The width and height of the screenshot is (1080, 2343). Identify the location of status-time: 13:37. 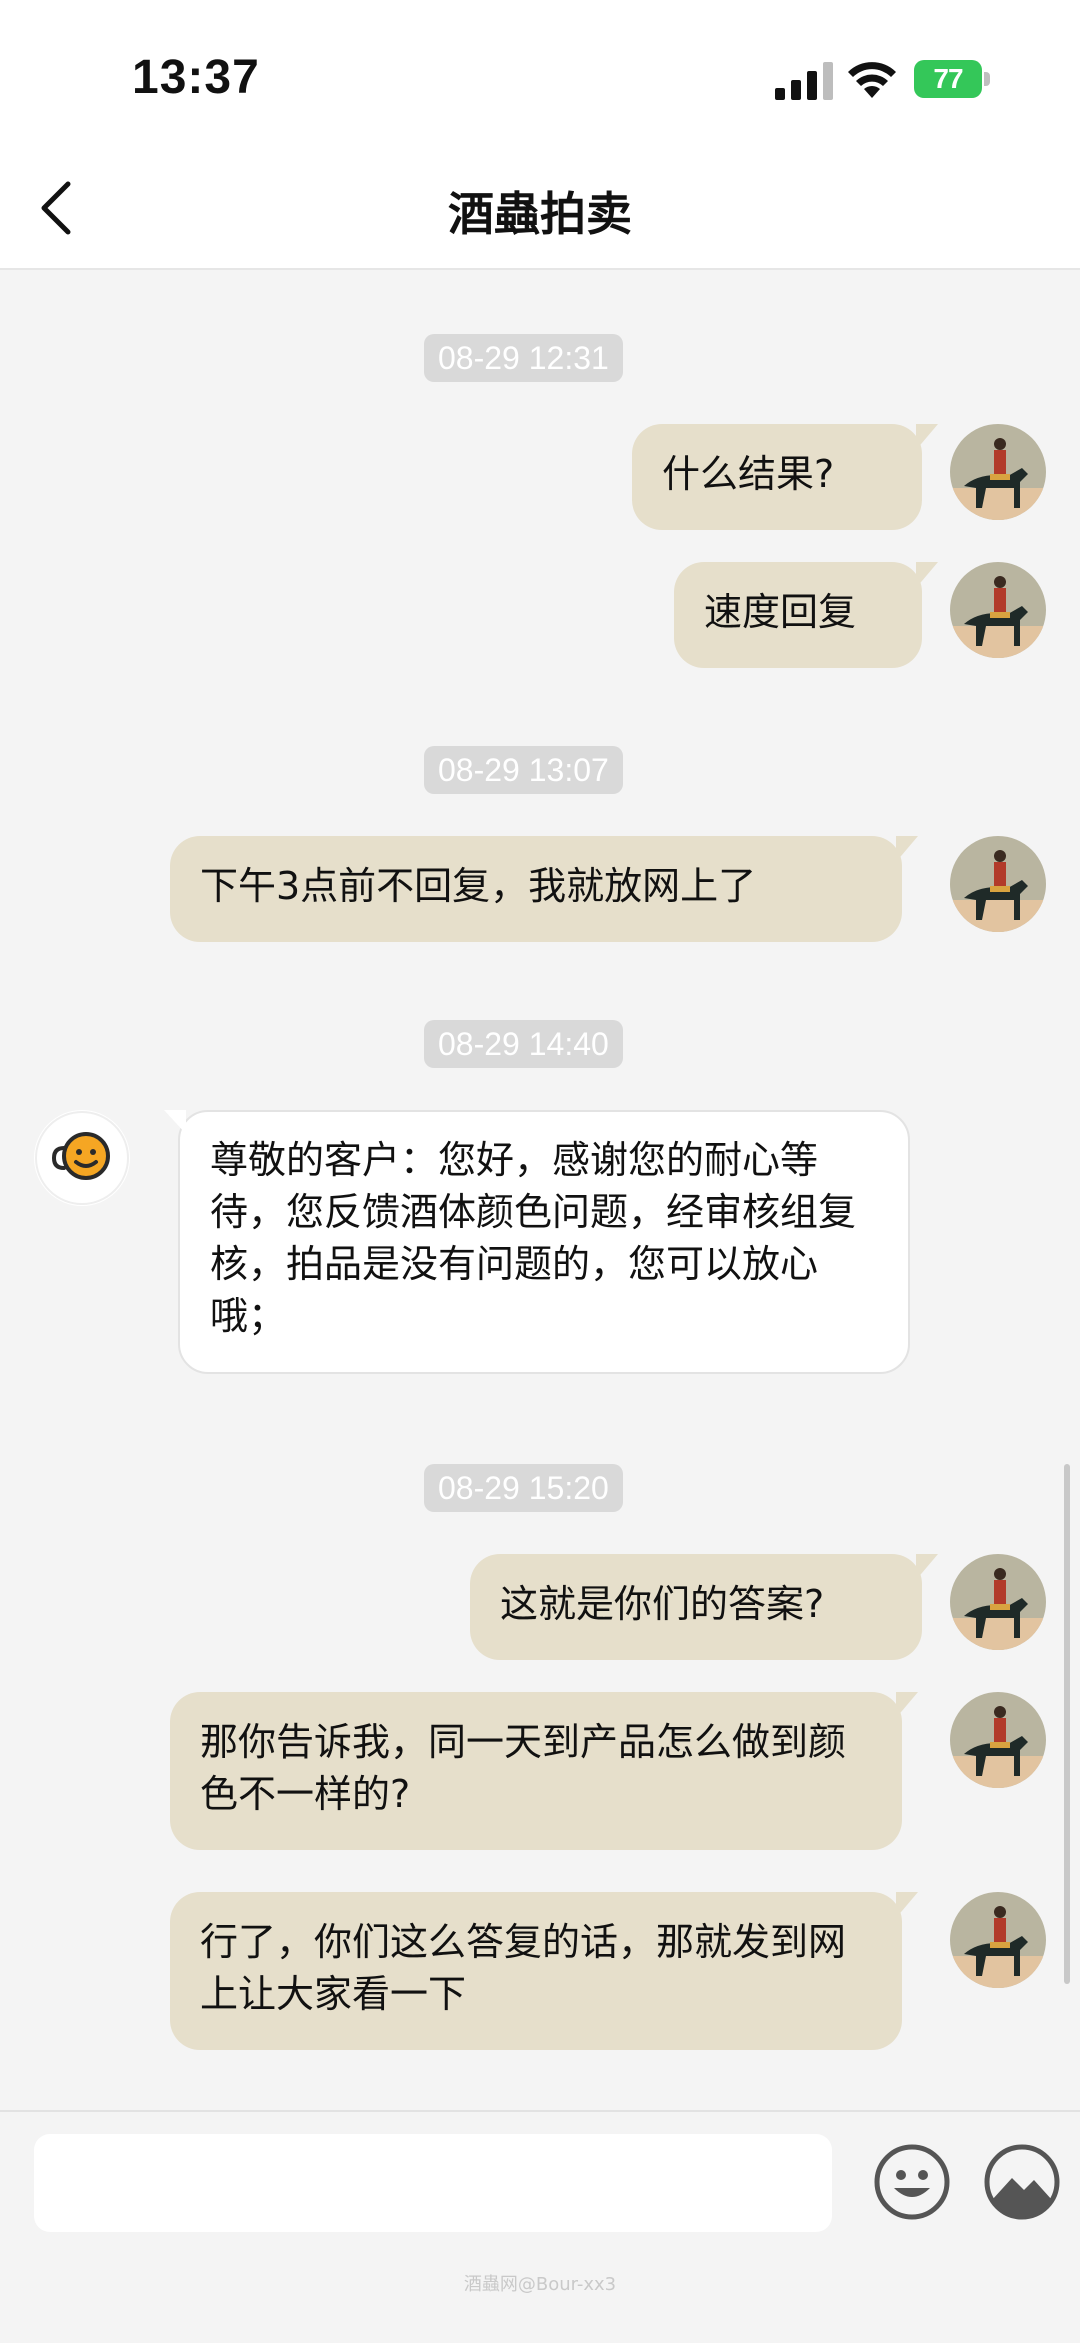
(196, 77).